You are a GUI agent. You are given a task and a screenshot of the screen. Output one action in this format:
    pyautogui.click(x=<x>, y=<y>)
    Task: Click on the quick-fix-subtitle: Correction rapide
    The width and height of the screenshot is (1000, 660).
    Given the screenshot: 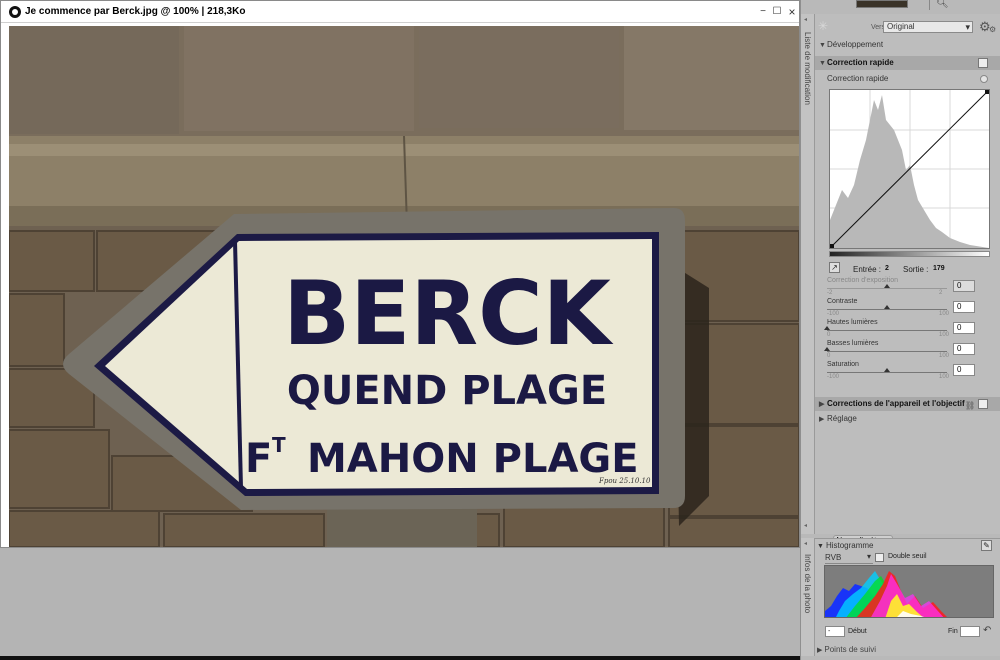 What is the action you would take?
    pyautogui.click(x=858, y=78)
    